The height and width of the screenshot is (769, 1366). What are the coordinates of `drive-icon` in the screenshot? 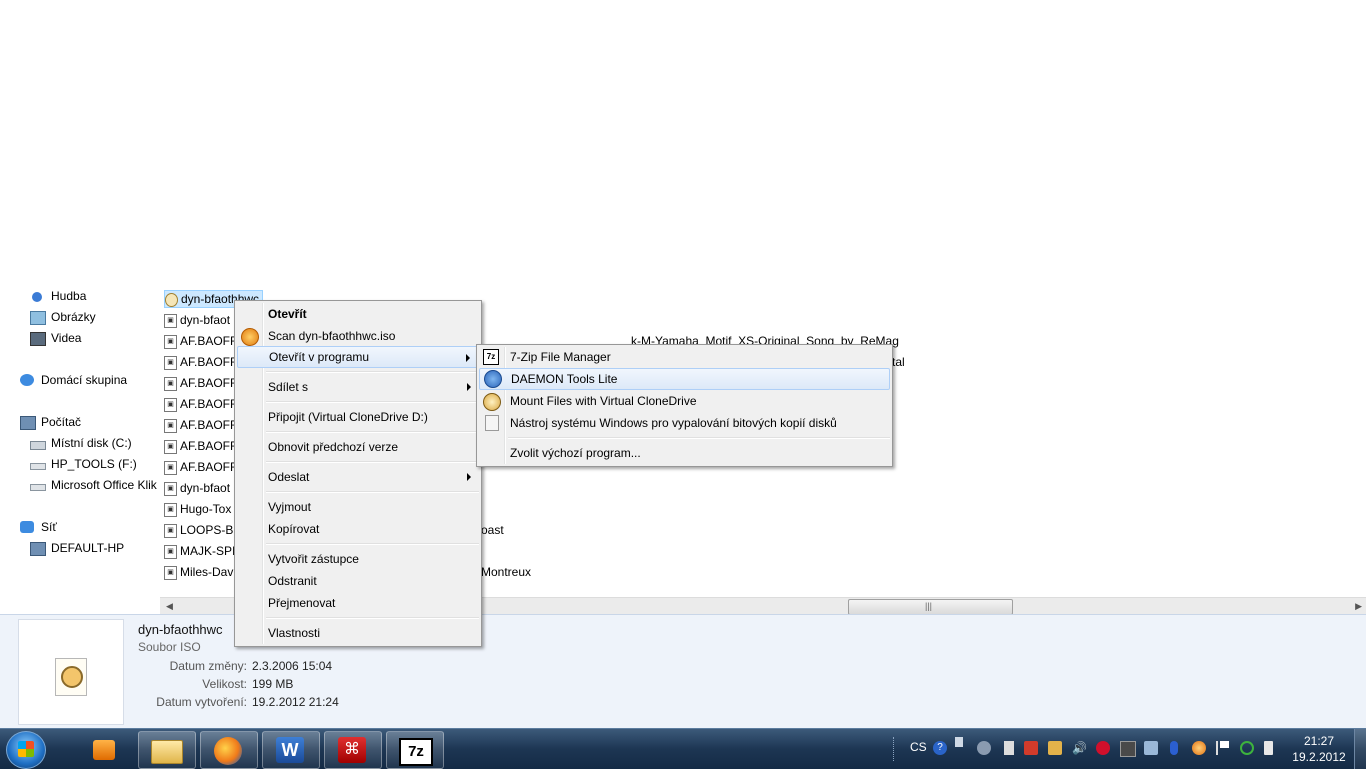 It's located at (38, 445).